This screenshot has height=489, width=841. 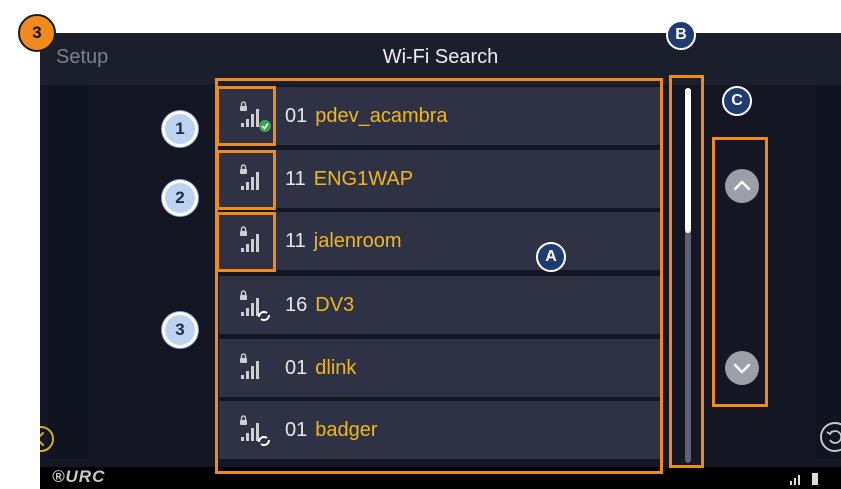 What do you see at coordinates (833, 437) in the screenshot?
I see `return-icon` at bounding box center [833, 437].